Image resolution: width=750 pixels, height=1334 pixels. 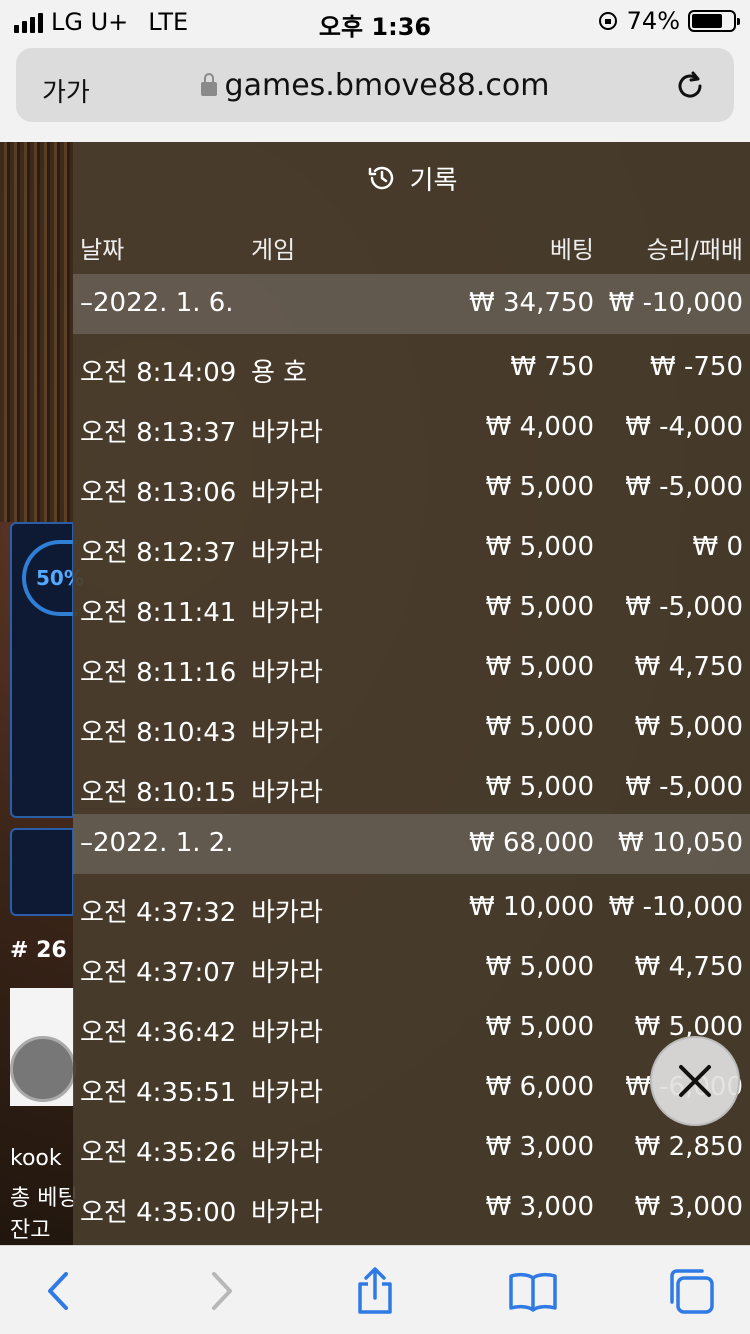 What do you see at coordinates (411, 430) in the screenshot?
I see `history-row: 오전 8:13:37 바카라 ₩ 4,000 ₩ -4,000` at bounding box center [411, 430].